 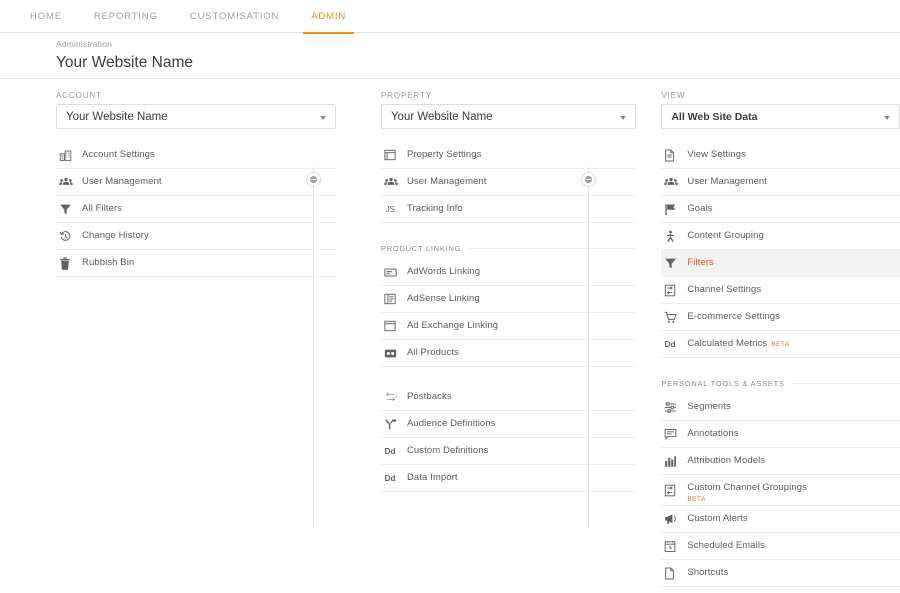 What do you see at coordinates (727, 343) in the screenshot?
I see `view-item-label: Calculated Metrics` at bounding box center [727, 343].